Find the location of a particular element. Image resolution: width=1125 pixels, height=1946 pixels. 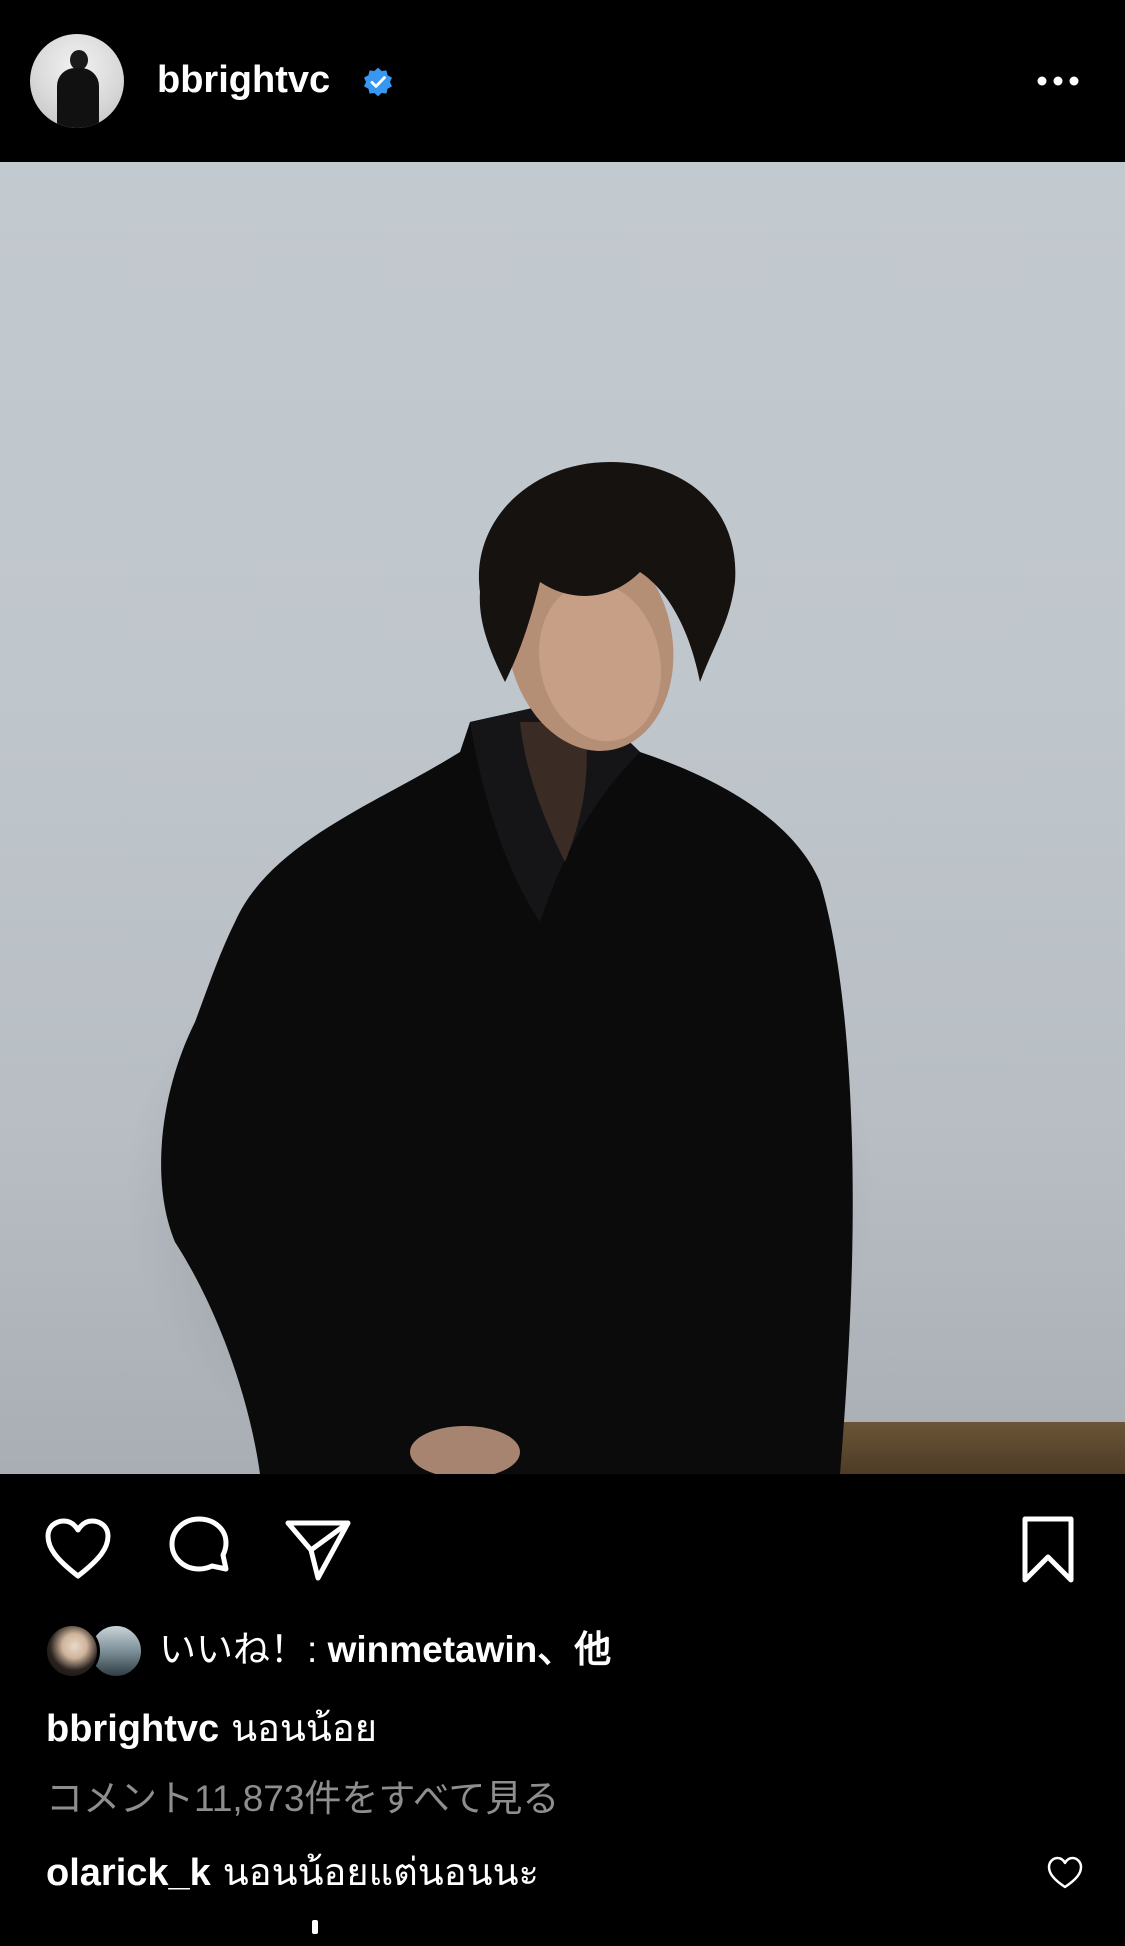

likes-row: いいね！: winmetawin、他 is located at coordinates (544, 1649).